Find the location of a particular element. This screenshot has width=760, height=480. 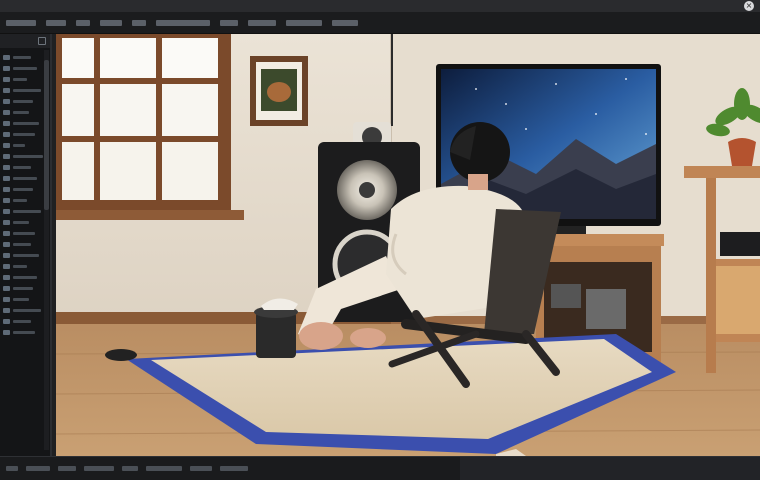

layers-panel is located at coordinates (26, 247).